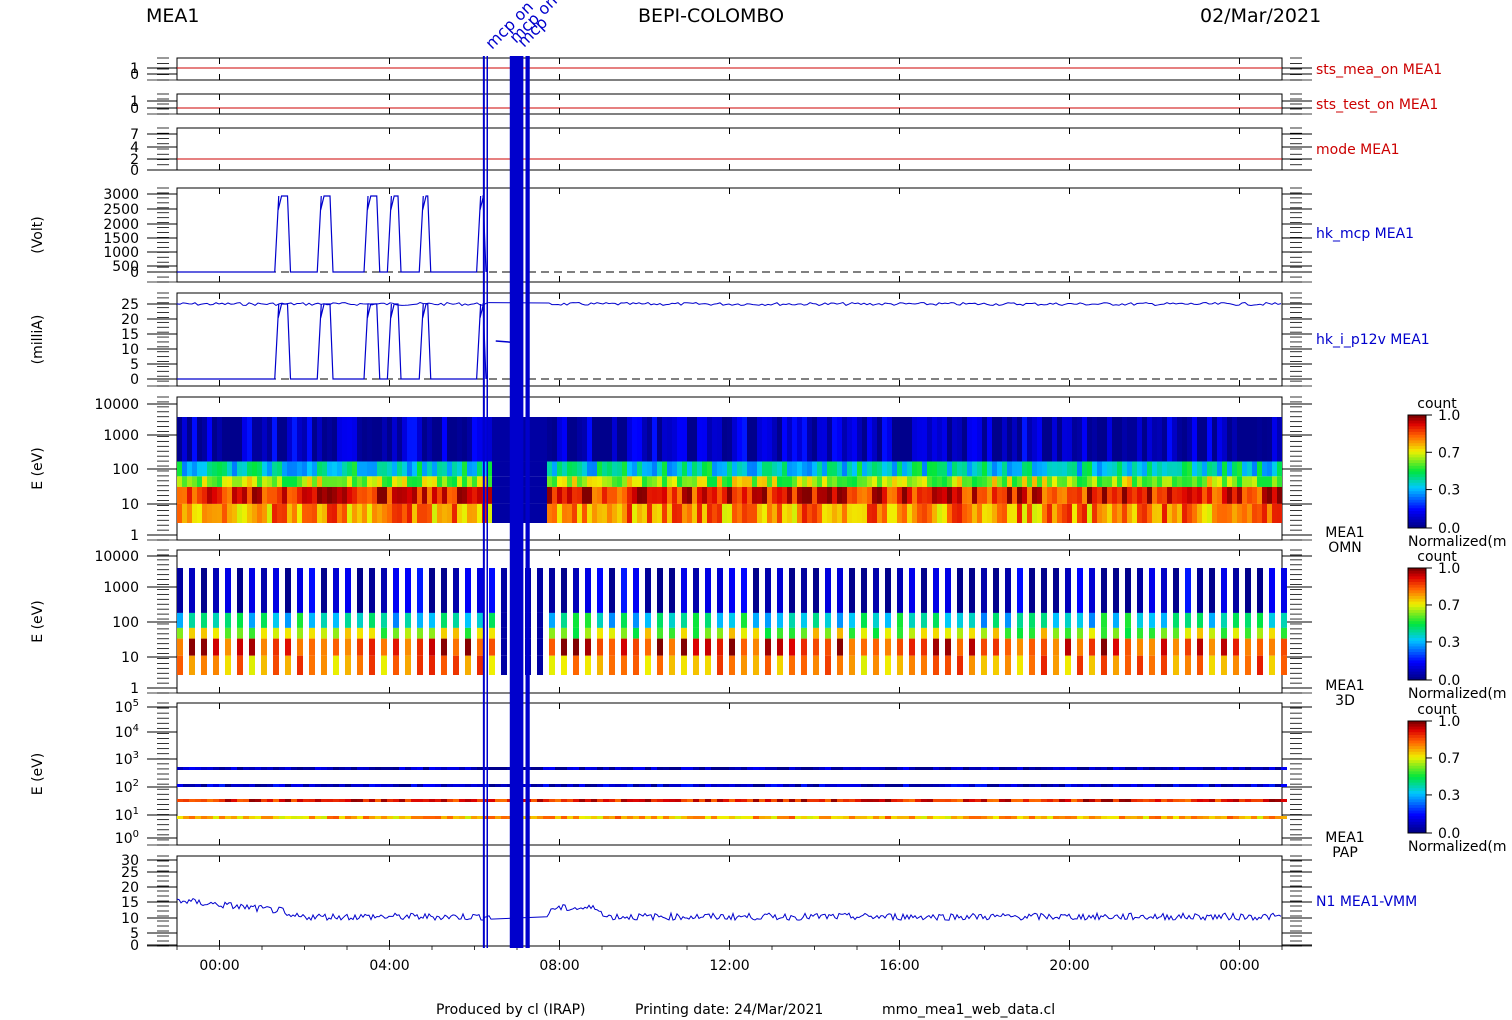 The image size is (1512, 1020). What do you see at coordinates (1344, 533) in the screenshot?
I see `panel-name-line-1: MEA1` at bounding box center [1344, 533].